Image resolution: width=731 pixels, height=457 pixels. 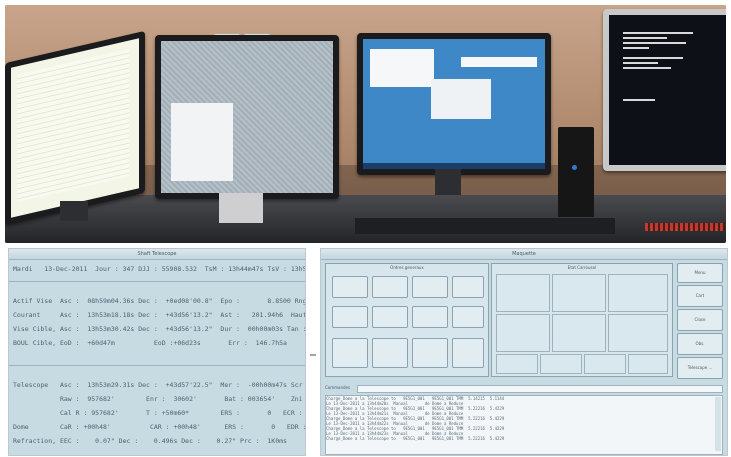 What do you see at coordinates (202, 142) in the screenshot?
I see `white-window` at bounding box center [202, 142].